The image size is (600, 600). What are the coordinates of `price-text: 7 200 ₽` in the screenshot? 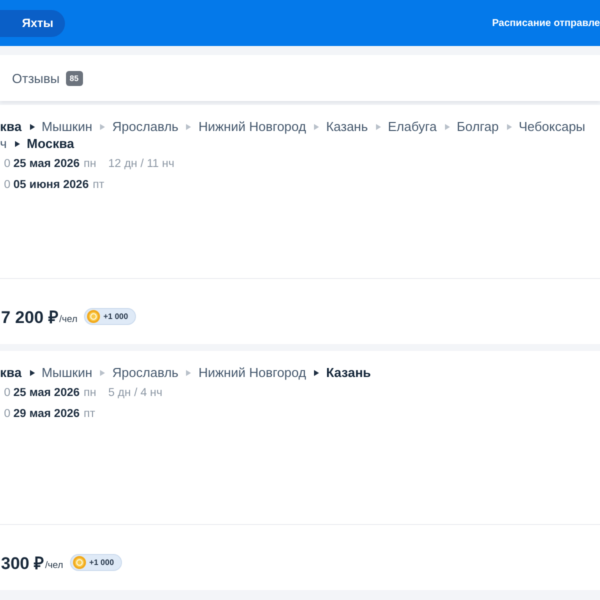 It's located at (29, 317).